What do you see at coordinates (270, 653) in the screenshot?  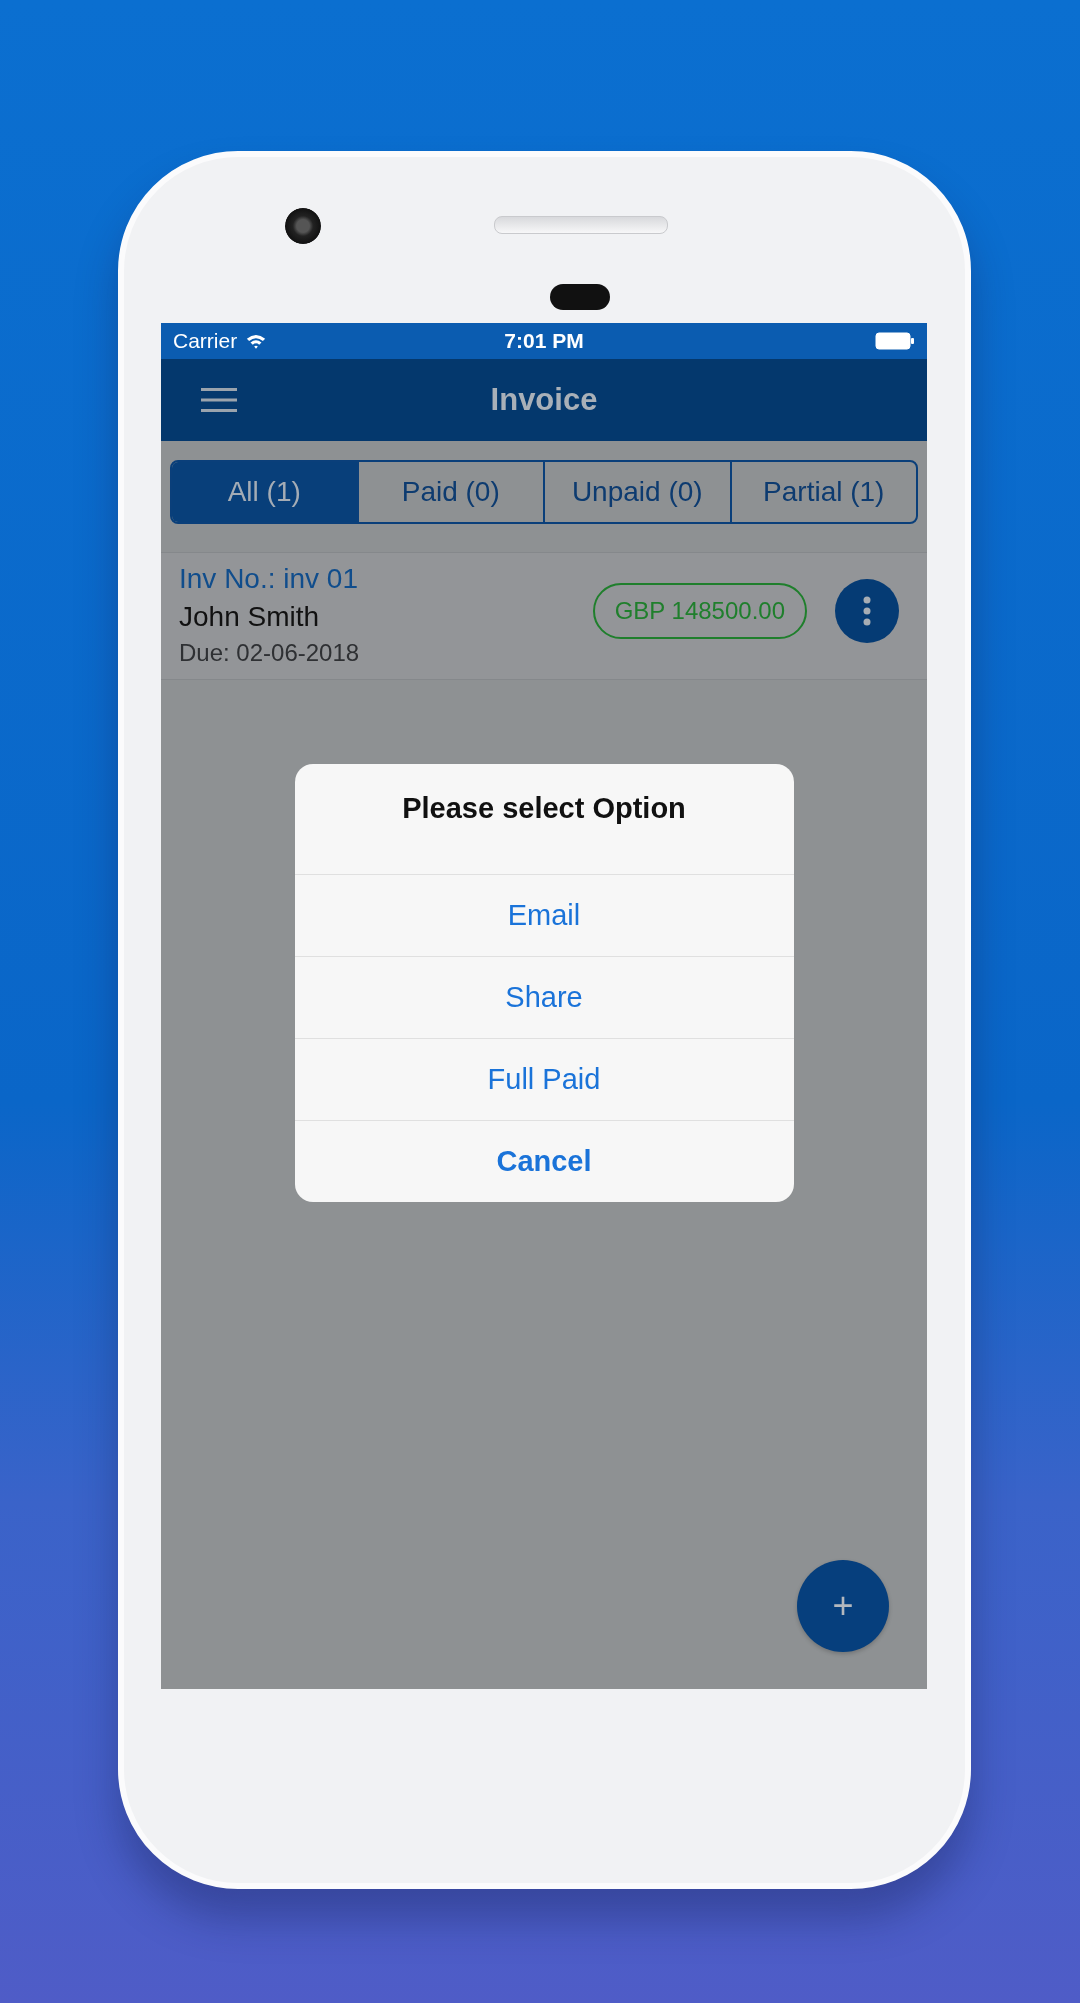 I see `due-date: Due: 02-06-2018` at bounding box center [270, 653].